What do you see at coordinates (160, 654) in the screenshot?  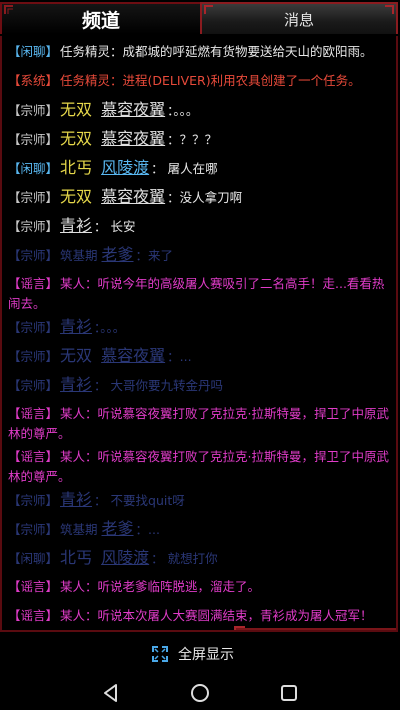 I see `fullscreen-icon` at bounding box center [160, 654].